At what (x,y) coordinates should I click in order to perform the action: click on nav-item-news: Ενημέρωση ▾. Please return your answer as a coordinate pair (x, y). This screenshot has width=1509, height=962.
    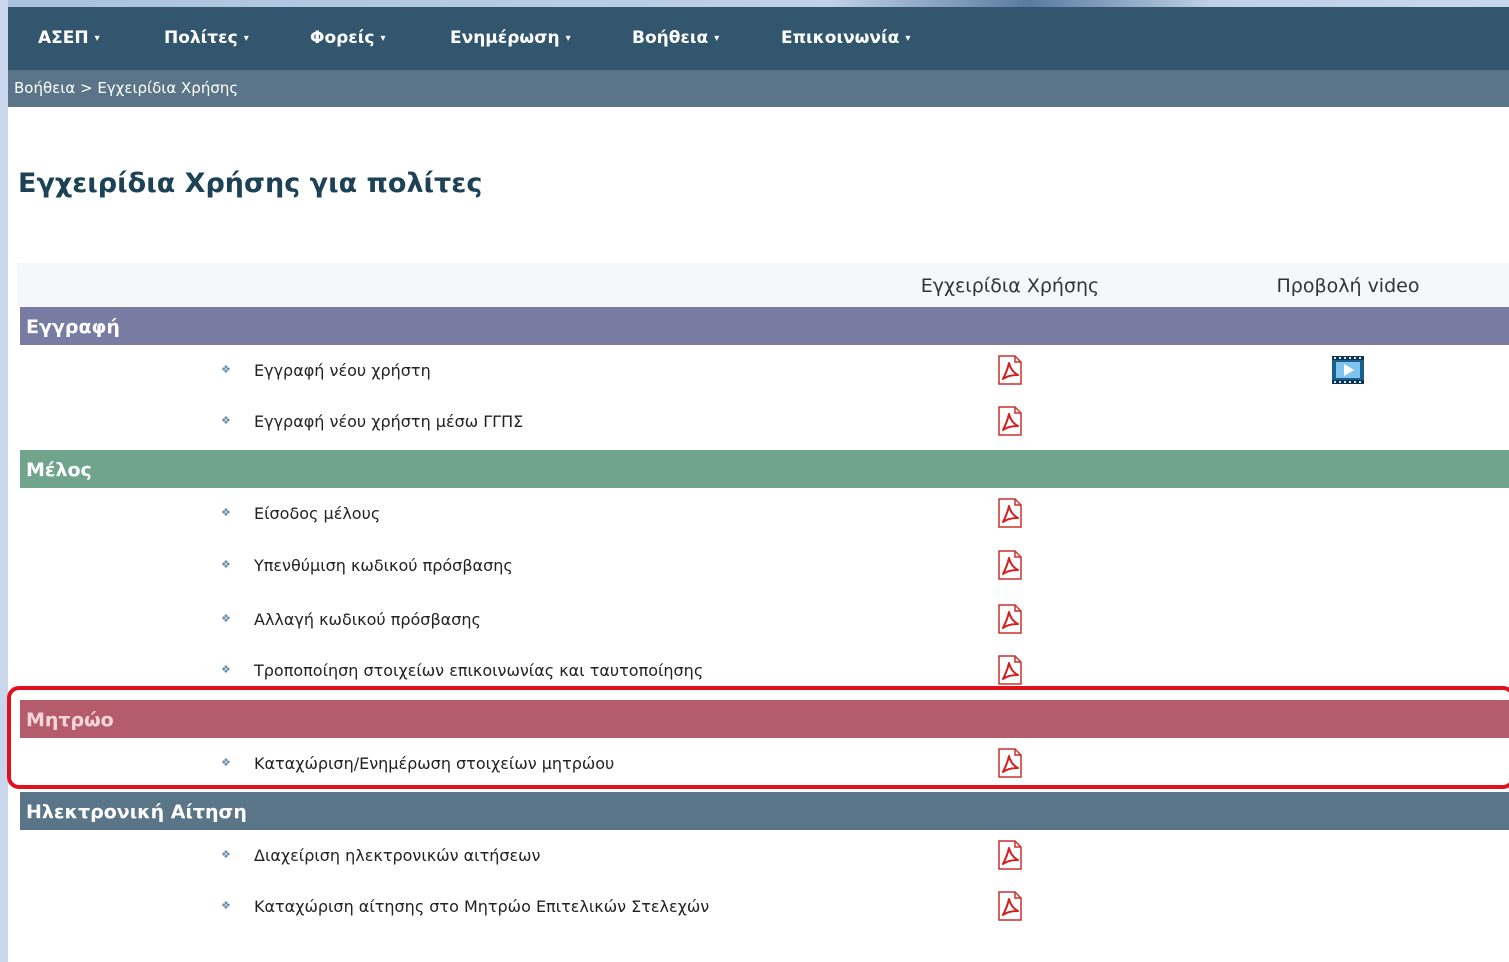
    Looking at the image, I should click on (510, 38).